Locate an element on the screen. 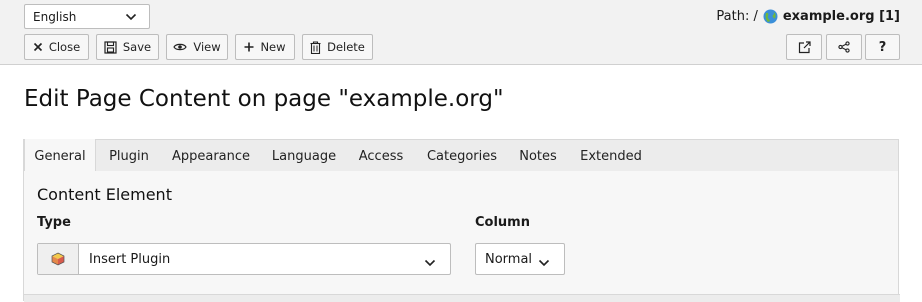 This screenshot has height=302, width=922. type-select-value: Insert Plugin is located at coordinates (130, 259).